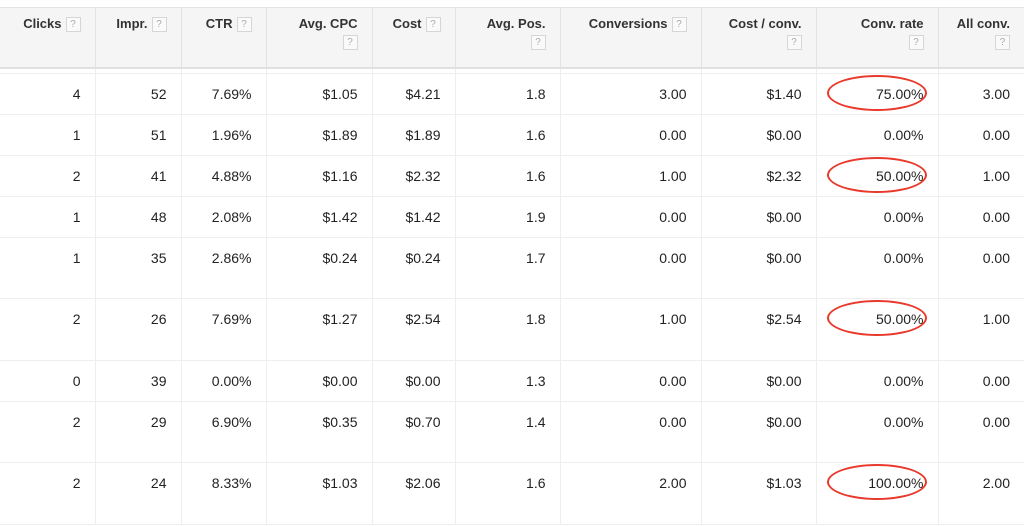 This screenshot has height=526, width=1024. I want to click on cell-all-conv: 2.00, so click(981, 493).